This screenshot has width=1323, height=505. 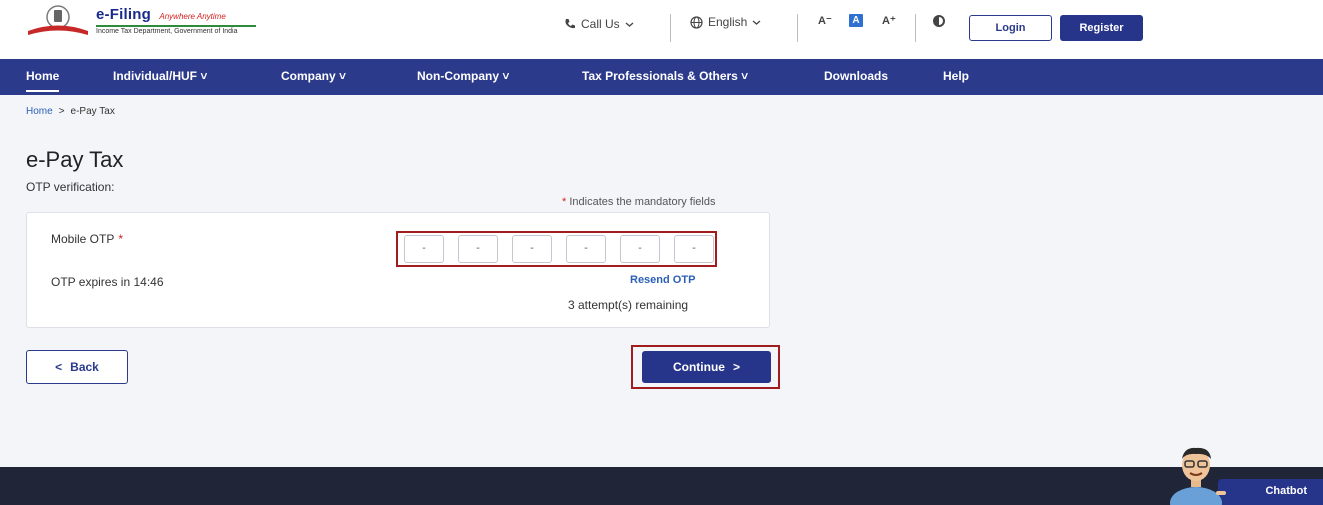 I want to click on otp-digit-3: -, so click(x=532, y=249).